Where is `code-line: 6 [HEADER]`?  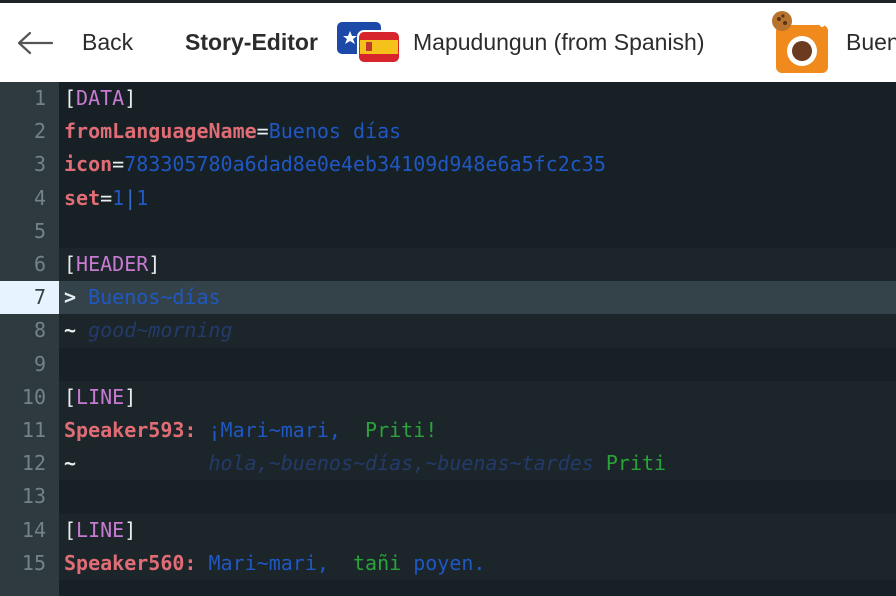
code-line: 6 [HEADER] is located at coordinates (448, 265).